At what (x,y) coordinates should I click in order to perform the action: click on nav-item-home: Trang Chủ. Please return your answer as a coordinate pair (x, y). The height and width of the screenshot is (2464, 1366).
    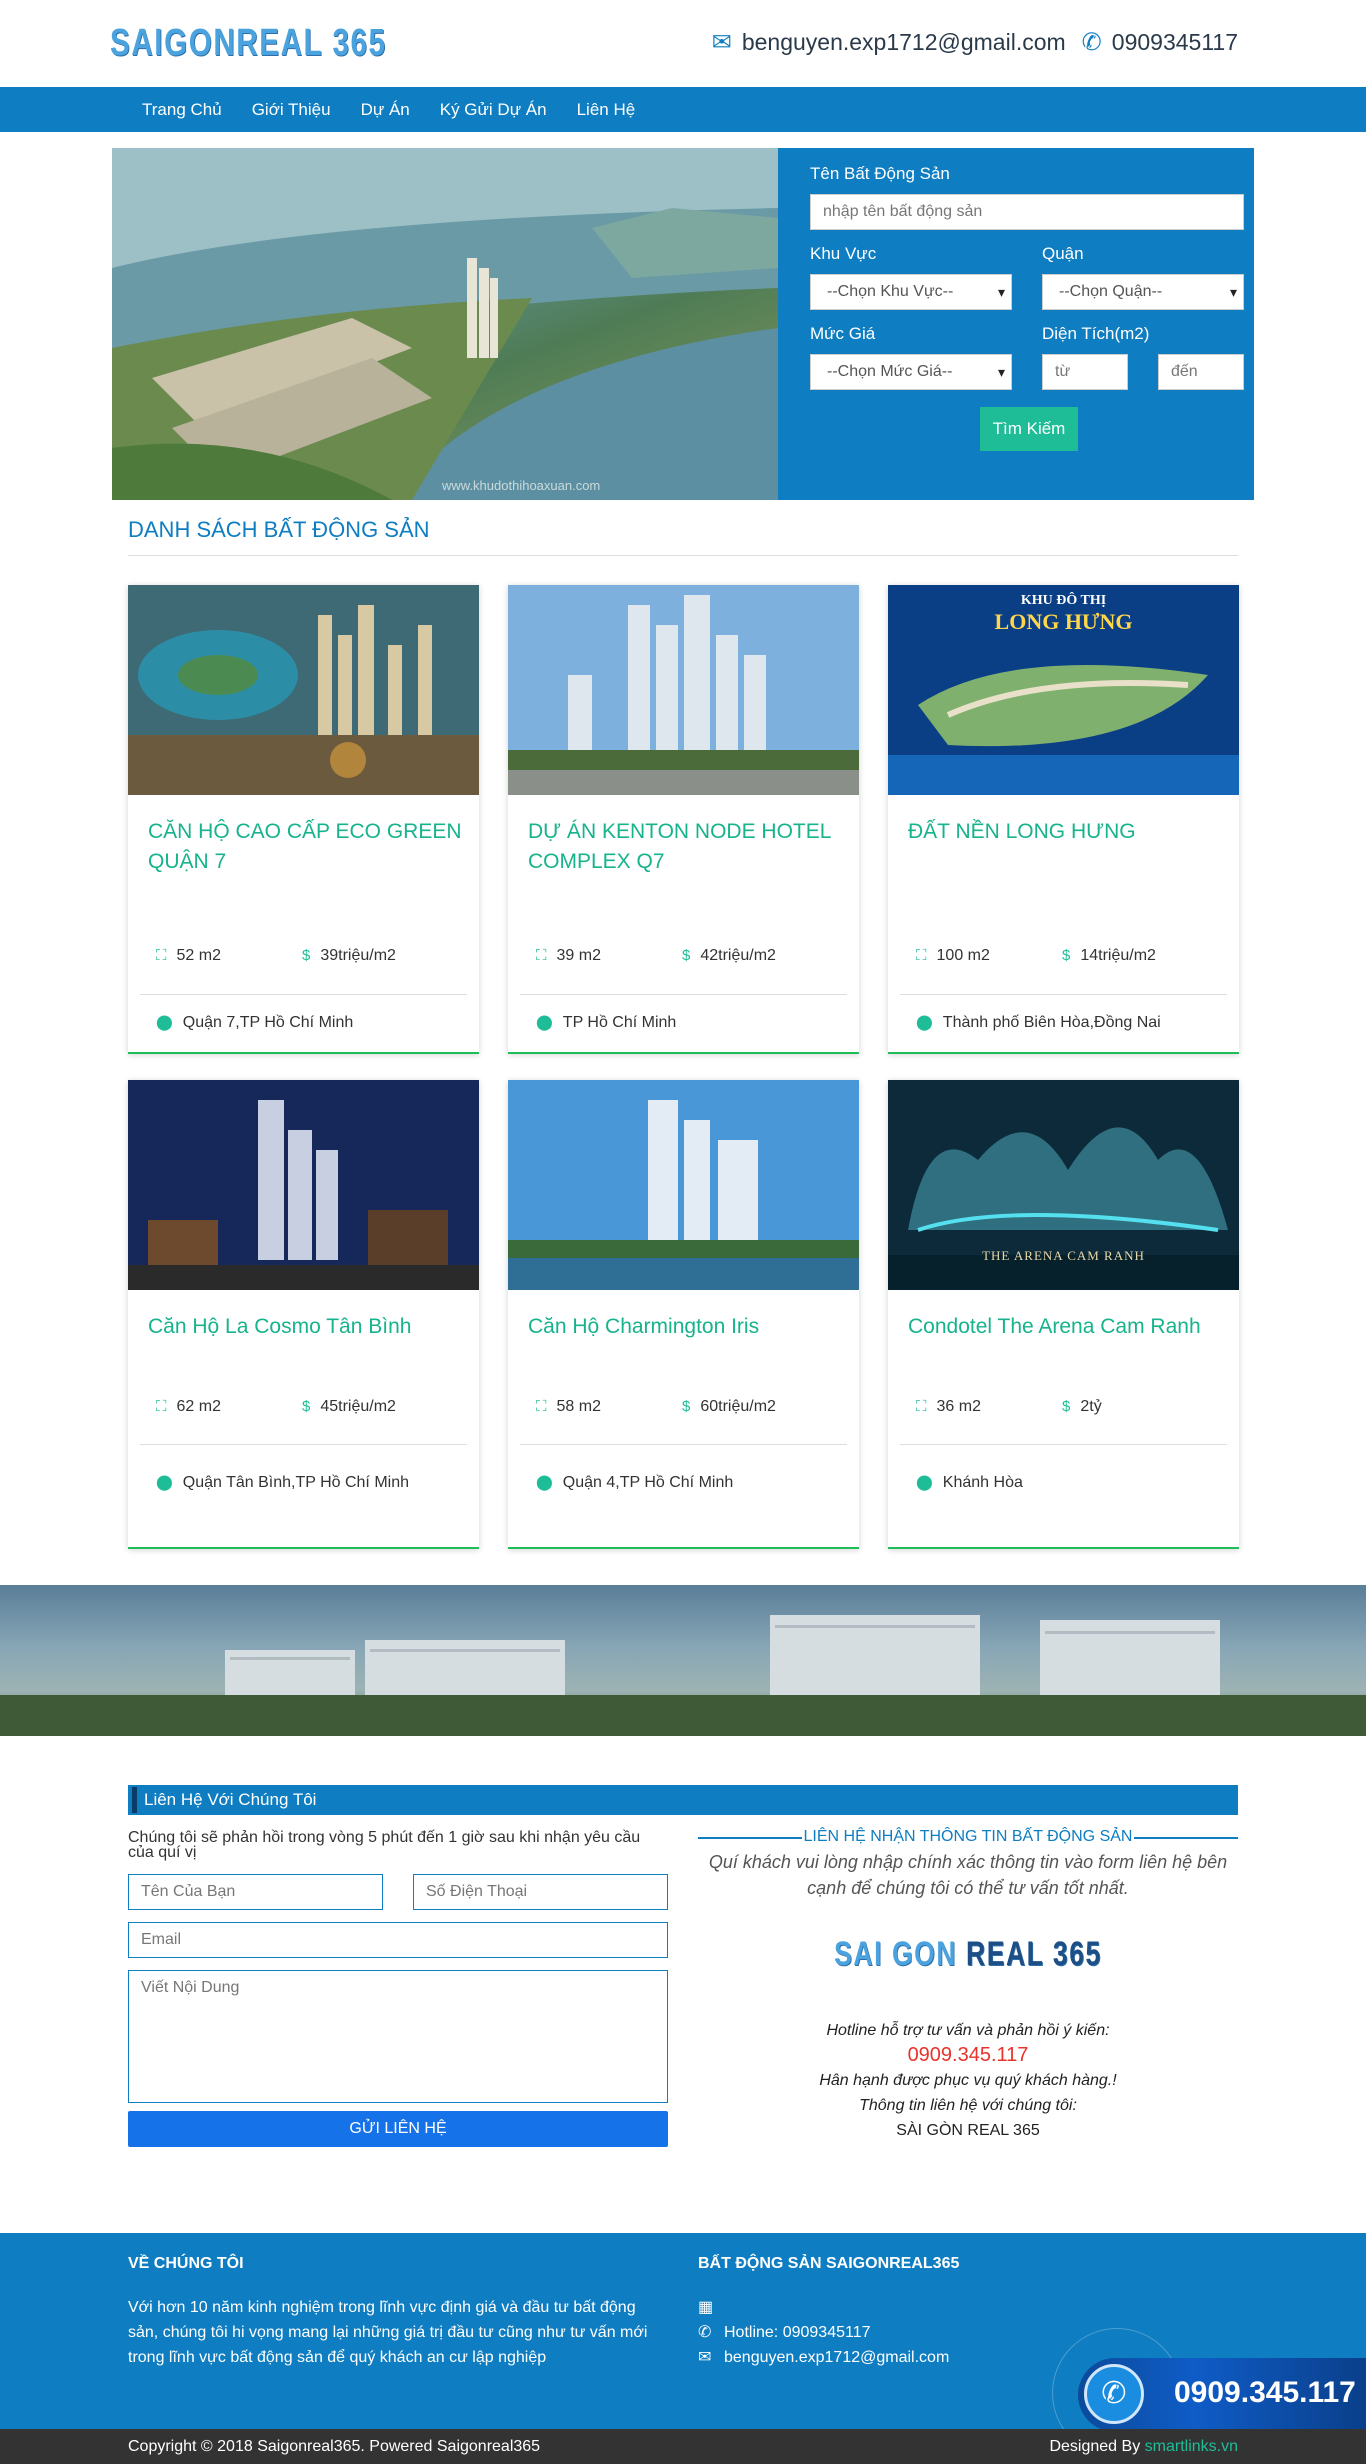
    Looking at the image, I should click on (182, 109).